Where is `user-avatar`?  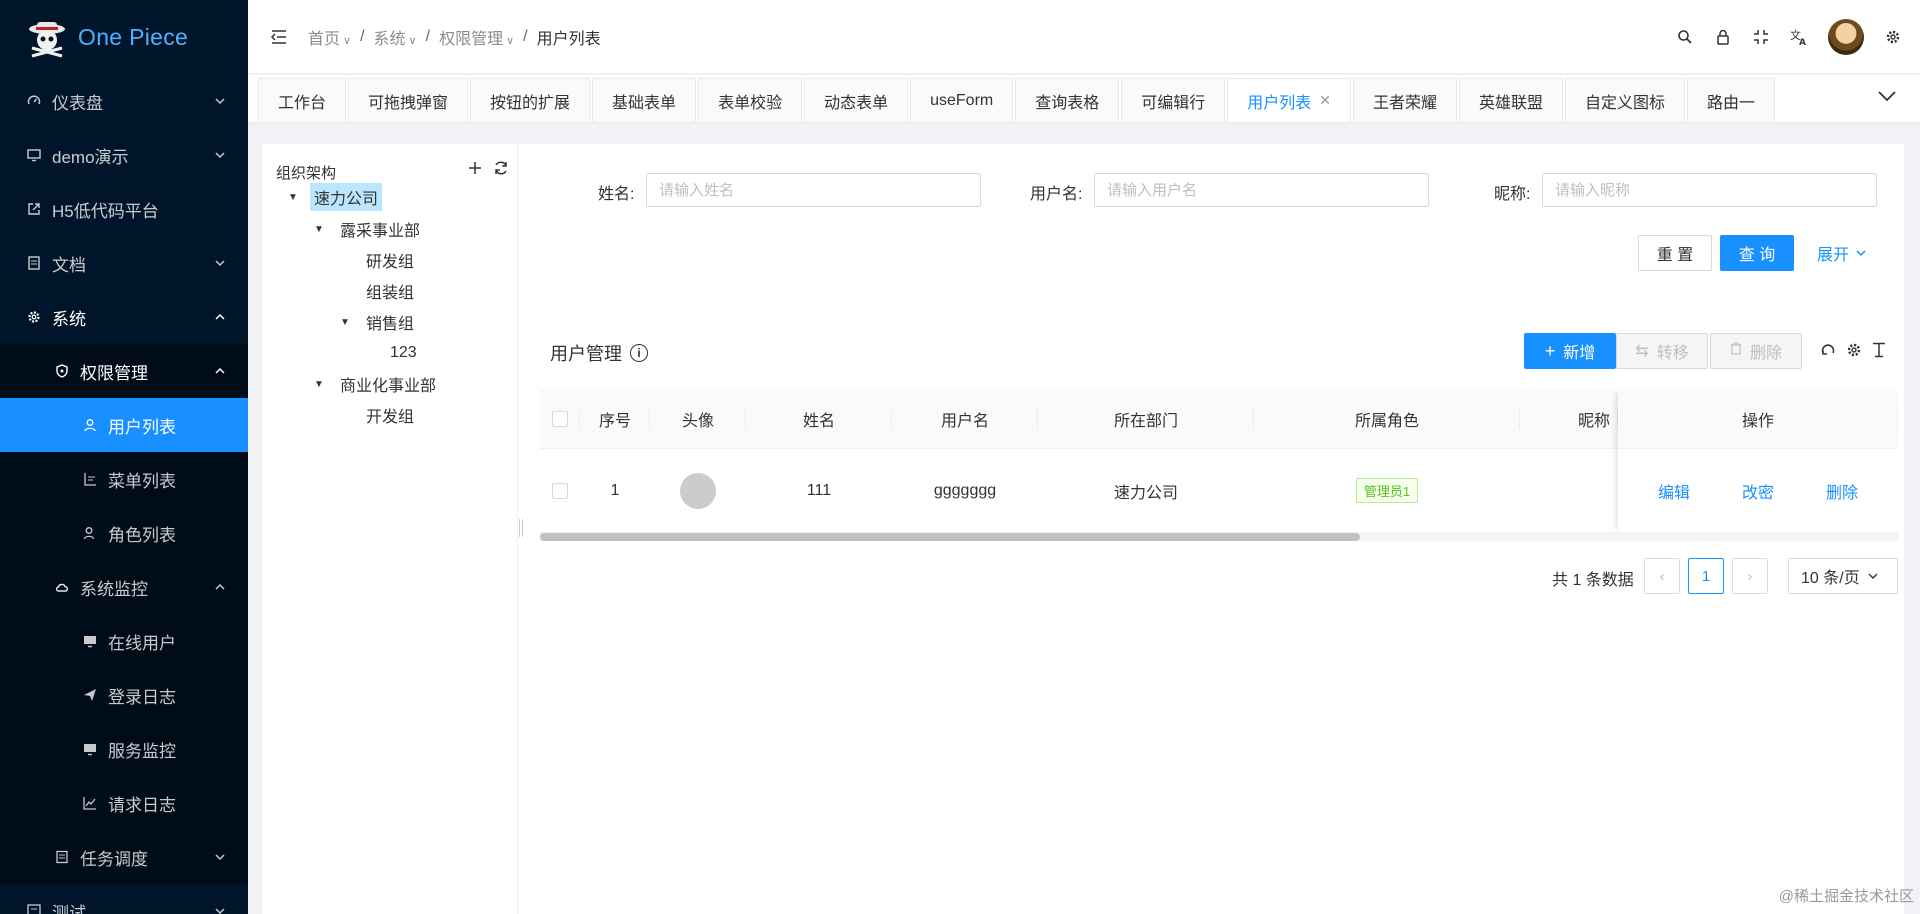
user-avatar is located at coordinates (1846, 37).